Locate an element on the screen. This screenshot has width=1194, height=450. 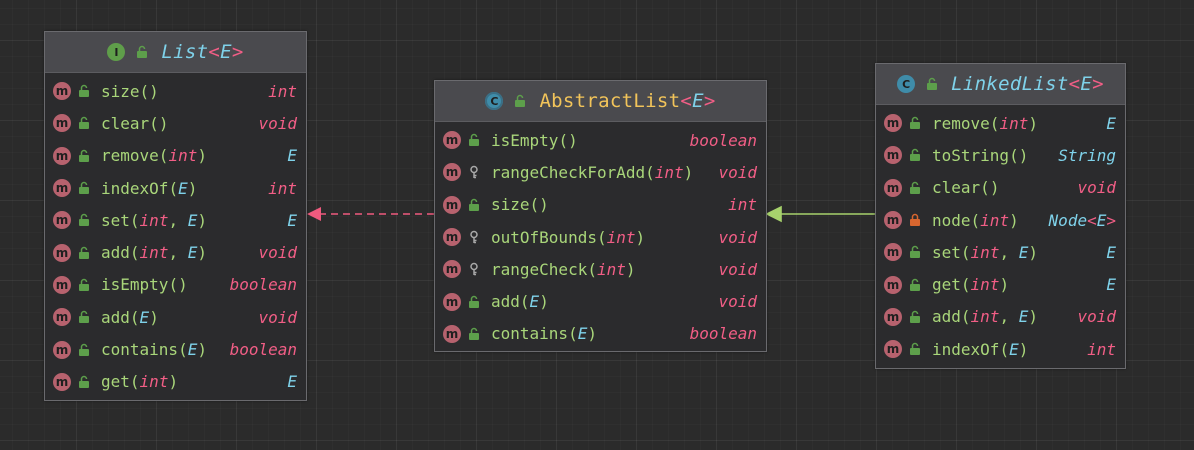
return-type: boolean is located at coordinates (719, 140).